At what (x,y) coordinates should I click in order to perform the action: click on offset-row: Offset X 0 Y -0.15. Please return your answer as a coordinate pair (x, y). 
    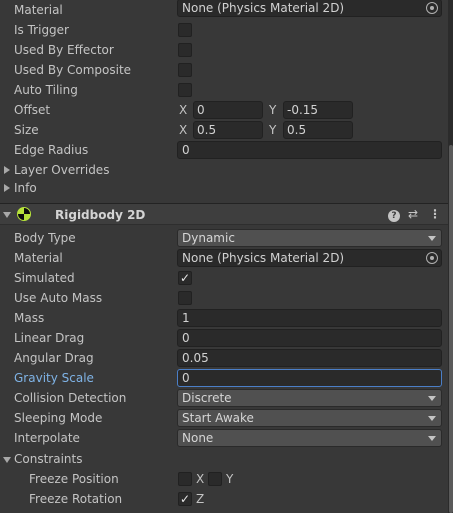
    Looking at the image, I should click on (224, 110).